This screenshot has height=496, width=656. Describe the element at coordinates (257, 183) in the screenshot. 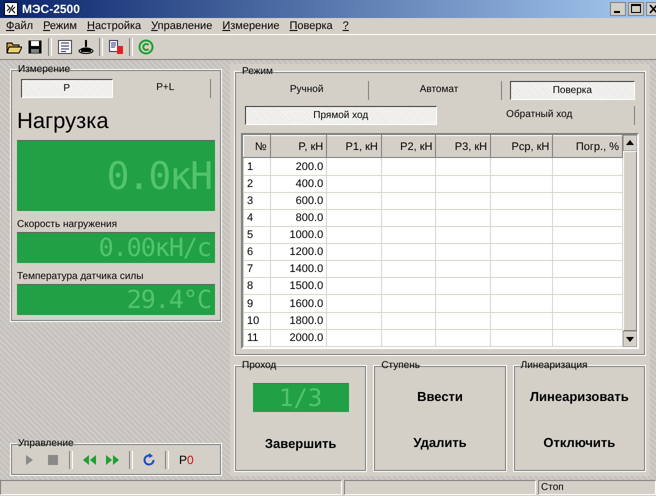

I see `table-cell: 2` at that location.